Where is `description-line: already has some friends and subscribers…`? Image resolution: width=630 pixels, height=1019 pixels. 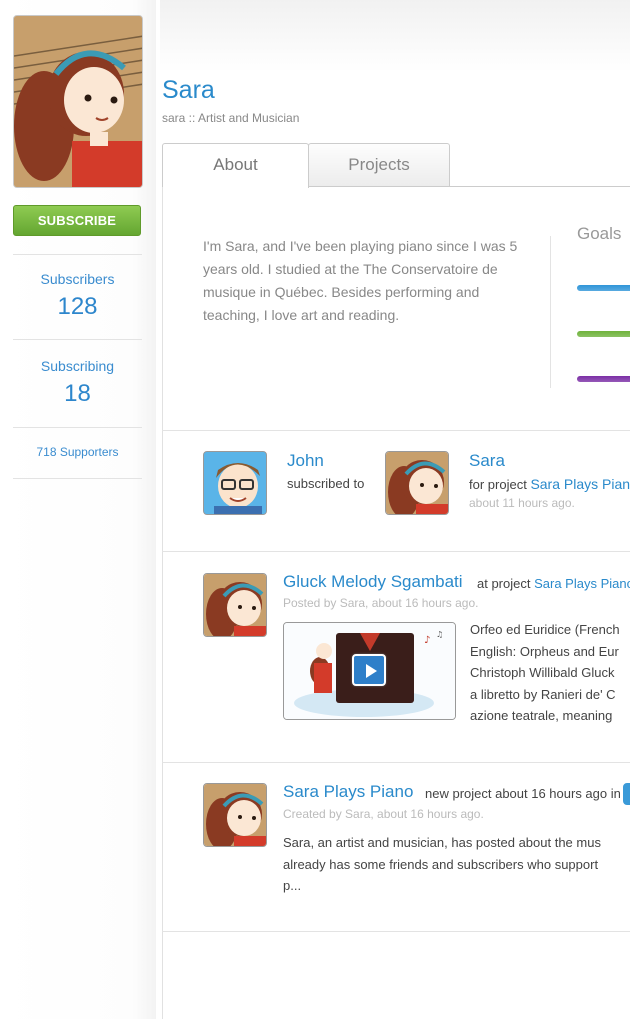 description-line: already has some friends and subscribers… is located at coordinates (441, 864).